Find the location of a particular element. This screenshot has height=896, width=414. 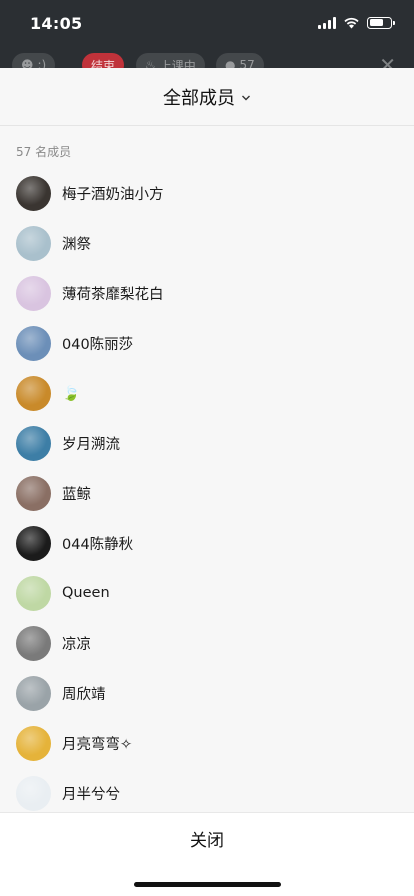

member-row: Queen is located at coordinates (207, 593).